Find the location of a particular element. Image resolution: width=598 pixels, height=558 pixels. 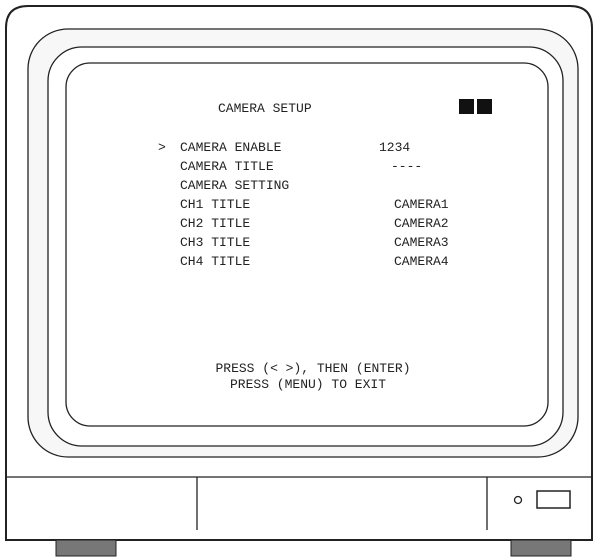

menu-value-ch2-title: CAMERA2 is located at coordinates (421, 224).